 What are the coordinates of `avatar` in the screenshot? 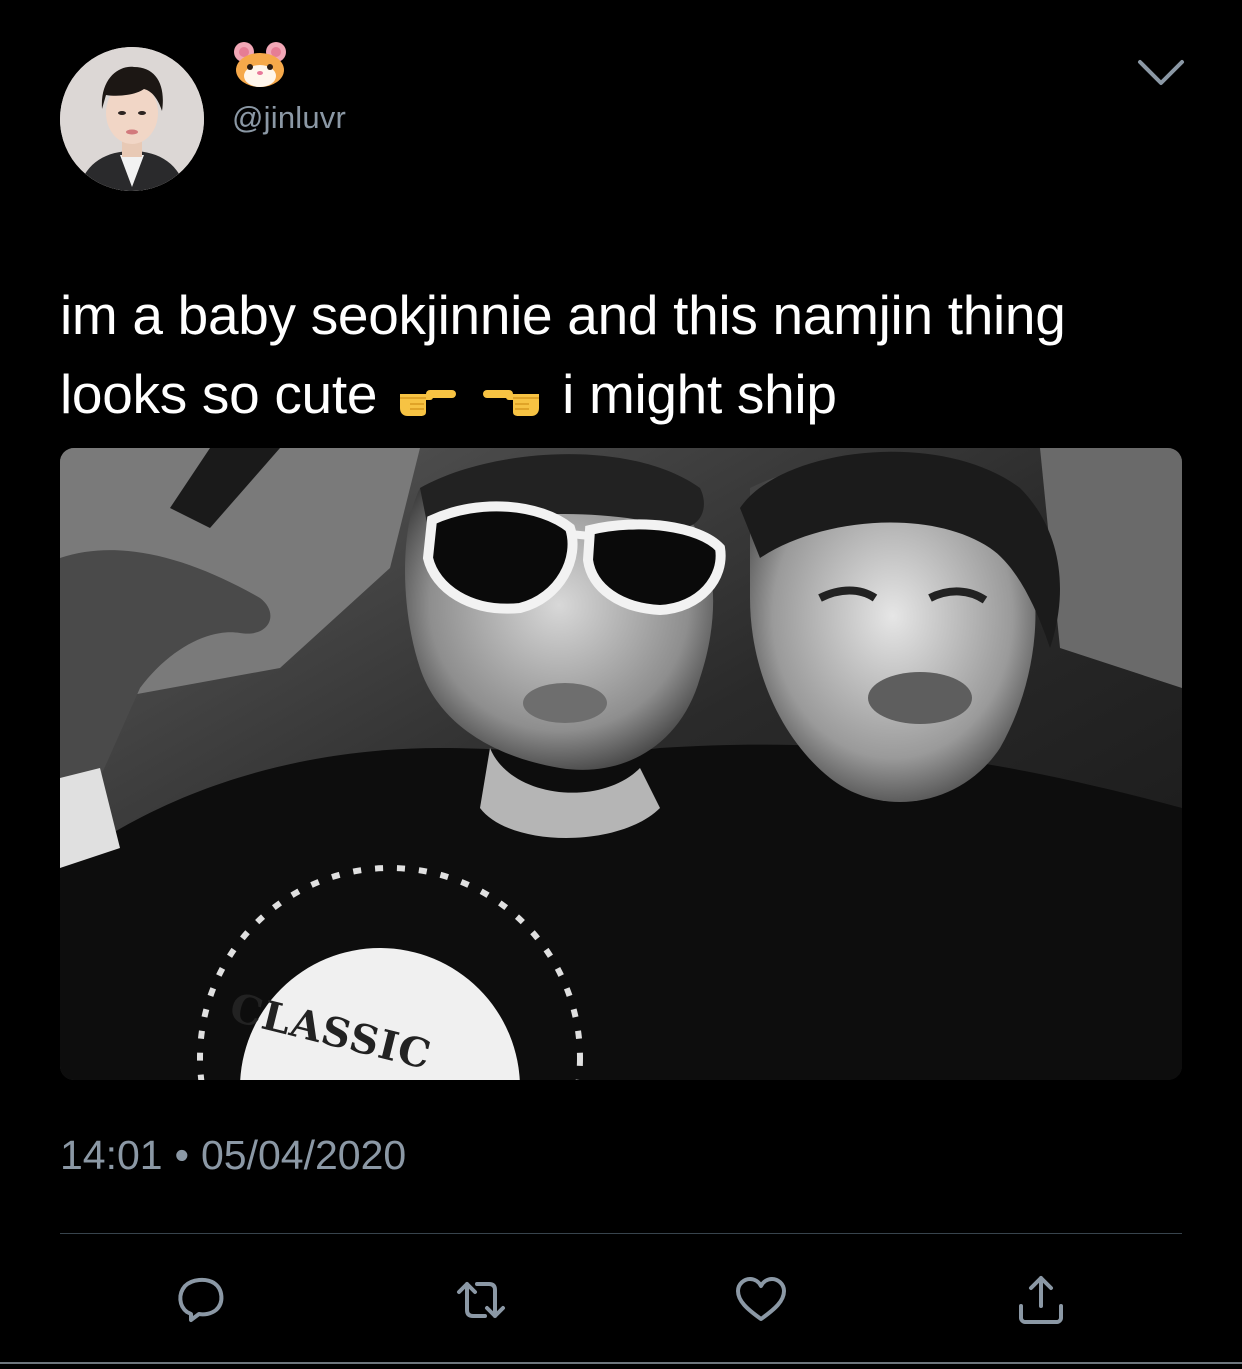 It's located at (132, 119).